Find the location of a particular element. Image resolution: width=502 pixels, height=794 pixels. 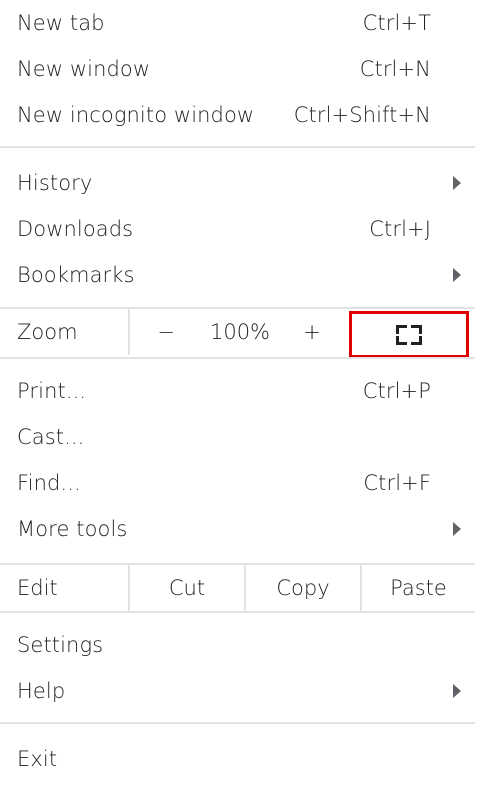

menu-item-label: Help is located at coordinates (41, 691).